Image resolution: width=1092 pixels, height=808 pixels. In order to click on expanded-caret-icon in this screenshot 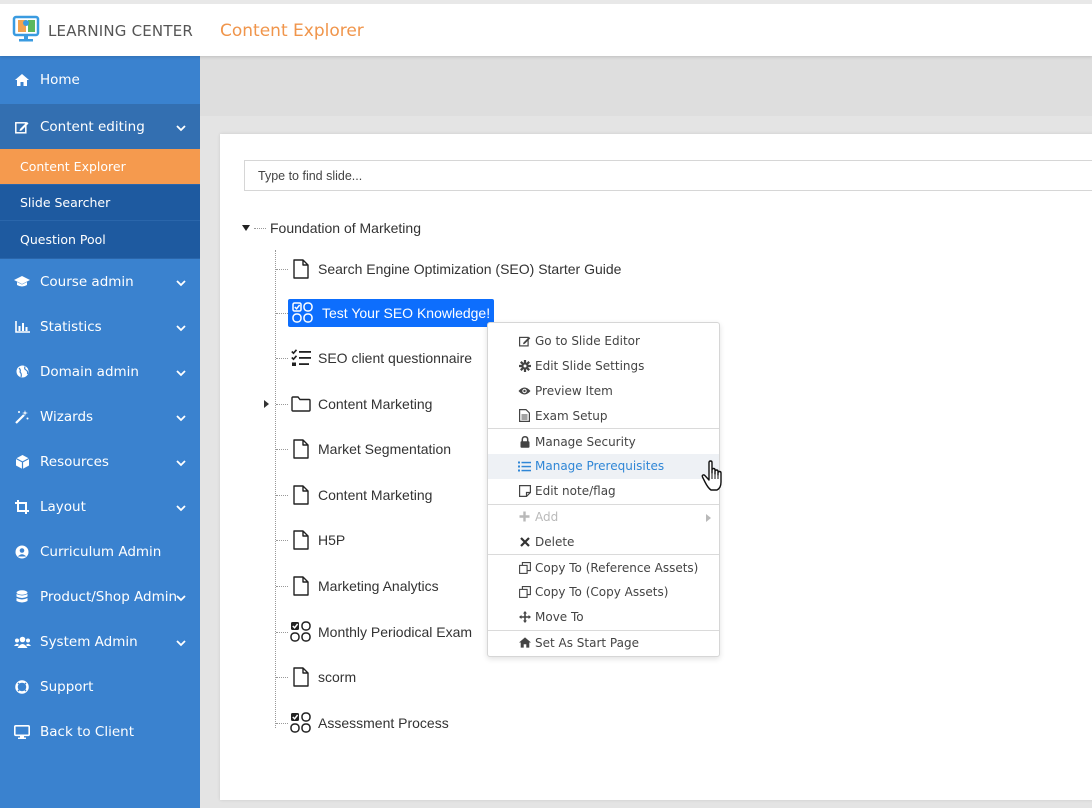, I will do `click(246, 228)`.